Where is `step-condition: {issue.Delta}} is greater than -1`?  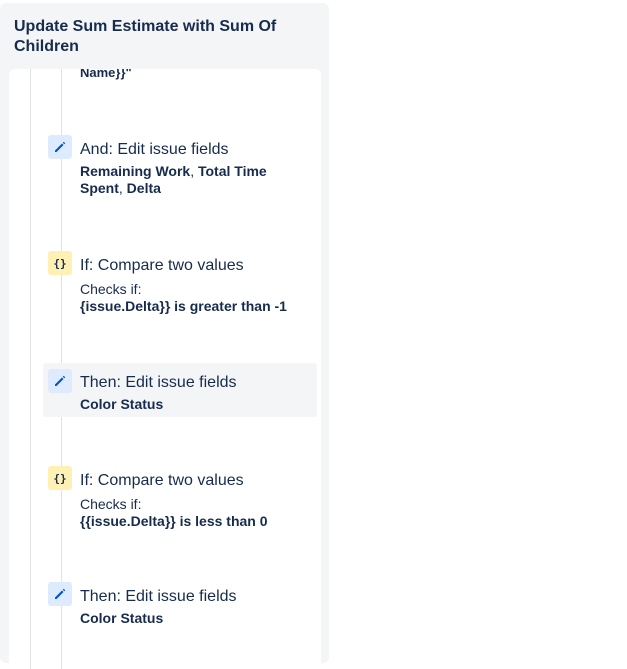 step-condition: {issue.Delta}} is greater than -1 is located at coordinates (183, 306).